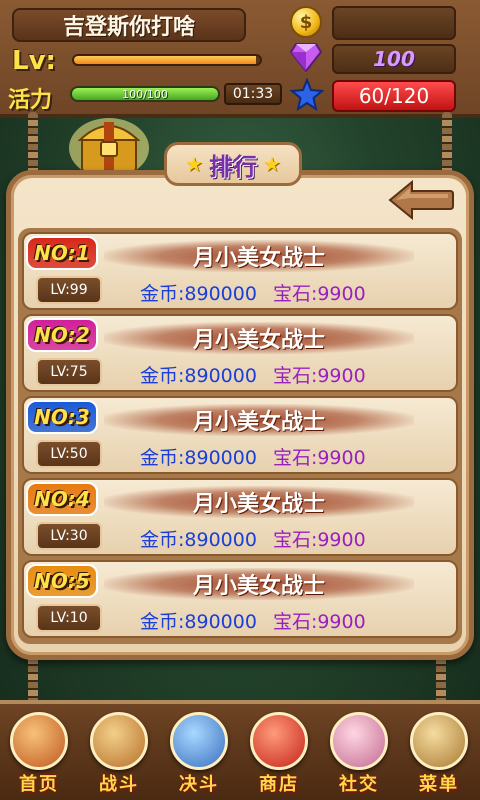 The image size is (480, 800). What do you see at coordinates (394, 59) in the screenshot?
I see `gem-counter: 100` at bounding box center [394, 59].